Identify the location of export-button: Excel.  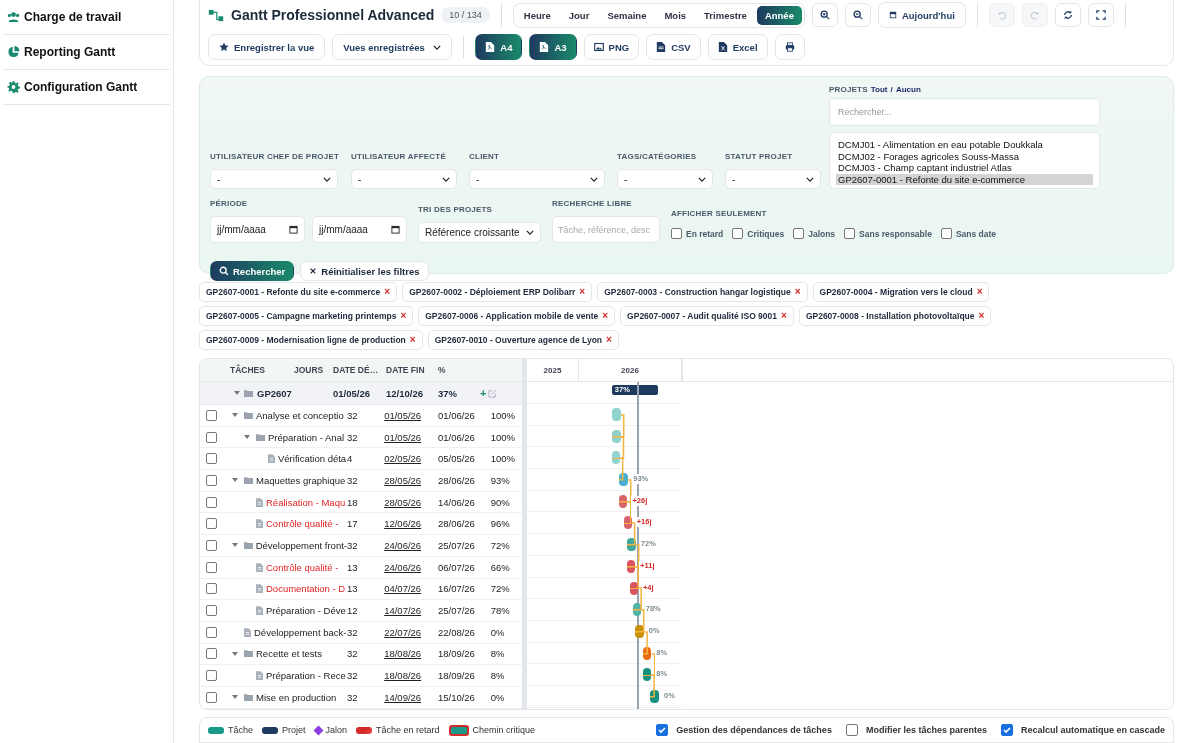
(737, 47).